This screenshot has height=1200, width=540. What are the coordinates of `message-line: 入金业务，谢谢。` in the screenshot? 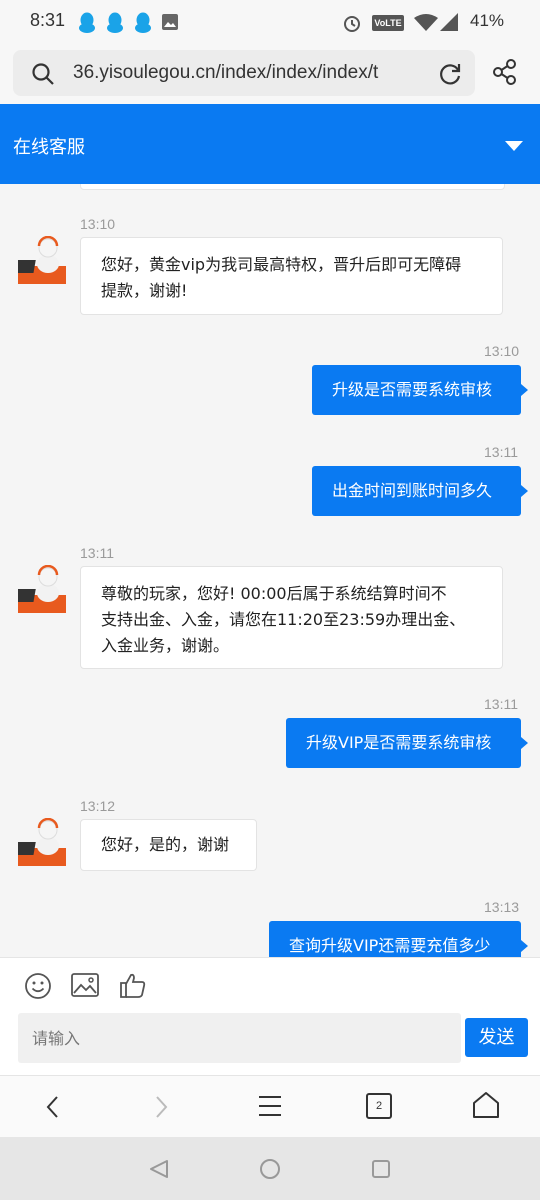 It's located at (165, 645).